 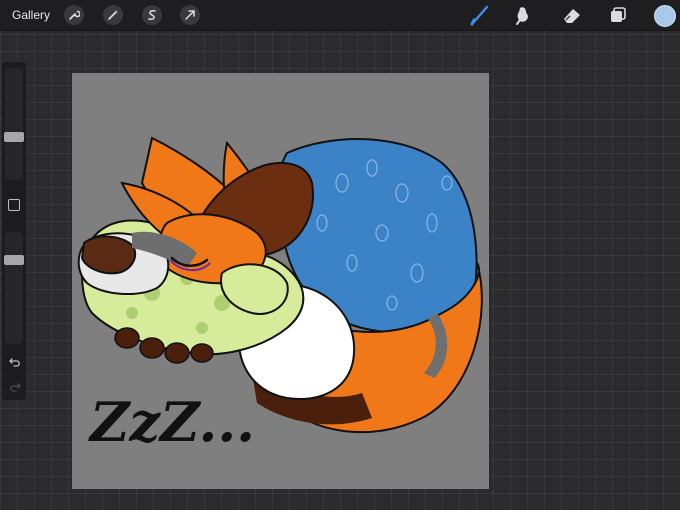 What do you see at coordinates (618, 15) in the screenshot?
I see `layers-icon` at bounding box center [618, 15].